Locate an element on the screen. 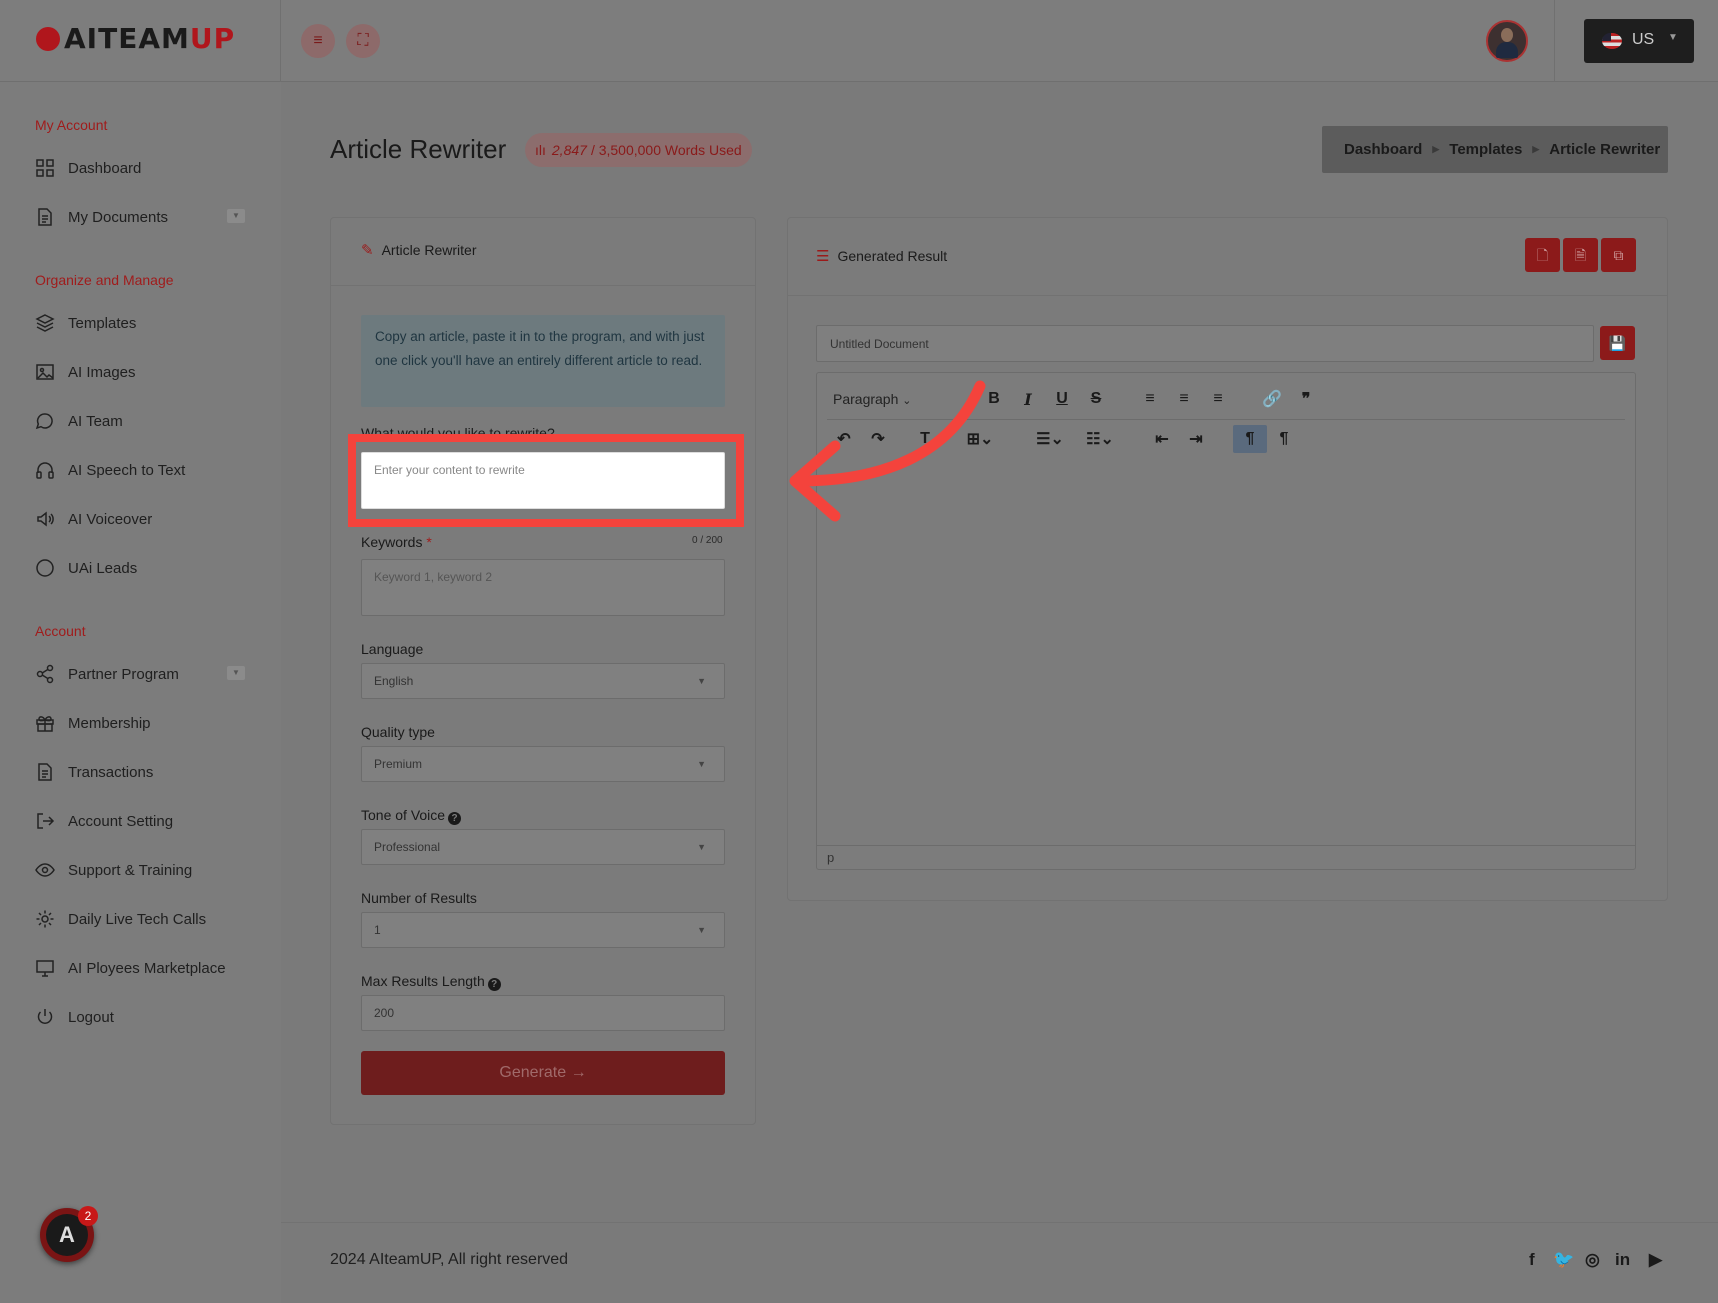 The height and width of the screenshot is (1303, 1718). tone-label: Tone of Voice? is located at coordinates (411, 816).